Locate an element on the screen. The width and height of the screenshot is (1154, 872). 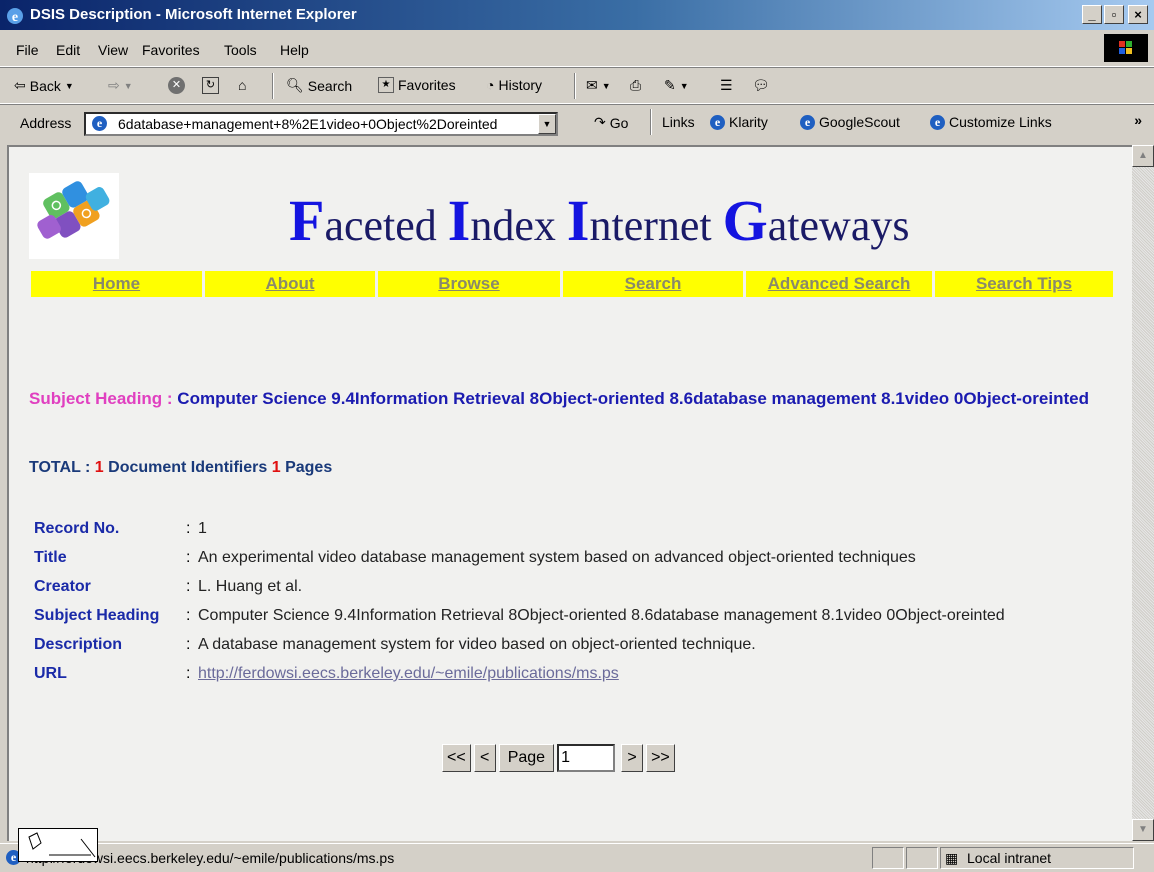
last-page-button: >> is located at coordinates (660, 758).